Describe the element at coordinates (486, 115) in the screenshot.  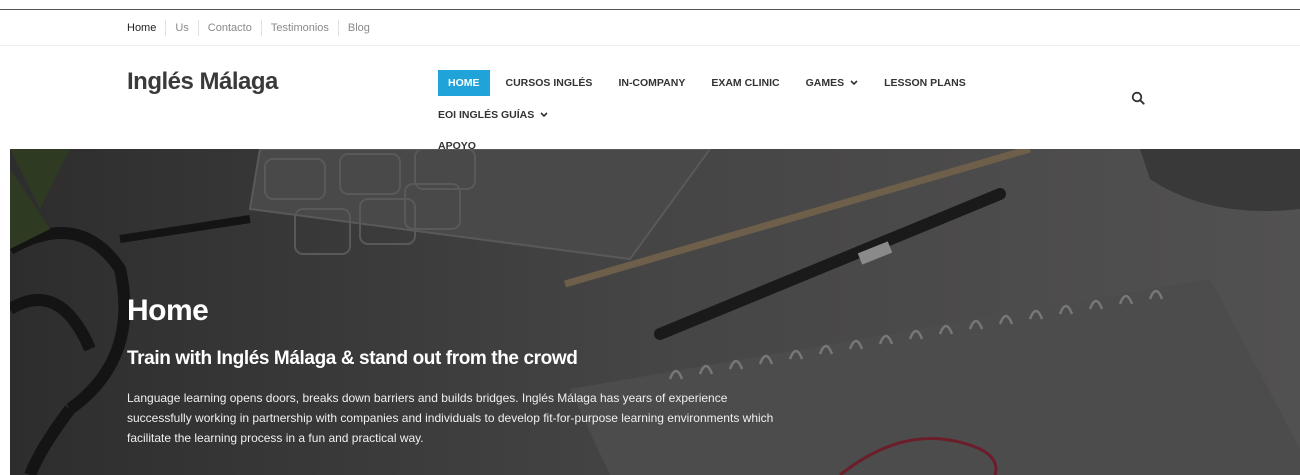
I see `nav-item-label: EOI INGLÉS GUÍAS` at that location.